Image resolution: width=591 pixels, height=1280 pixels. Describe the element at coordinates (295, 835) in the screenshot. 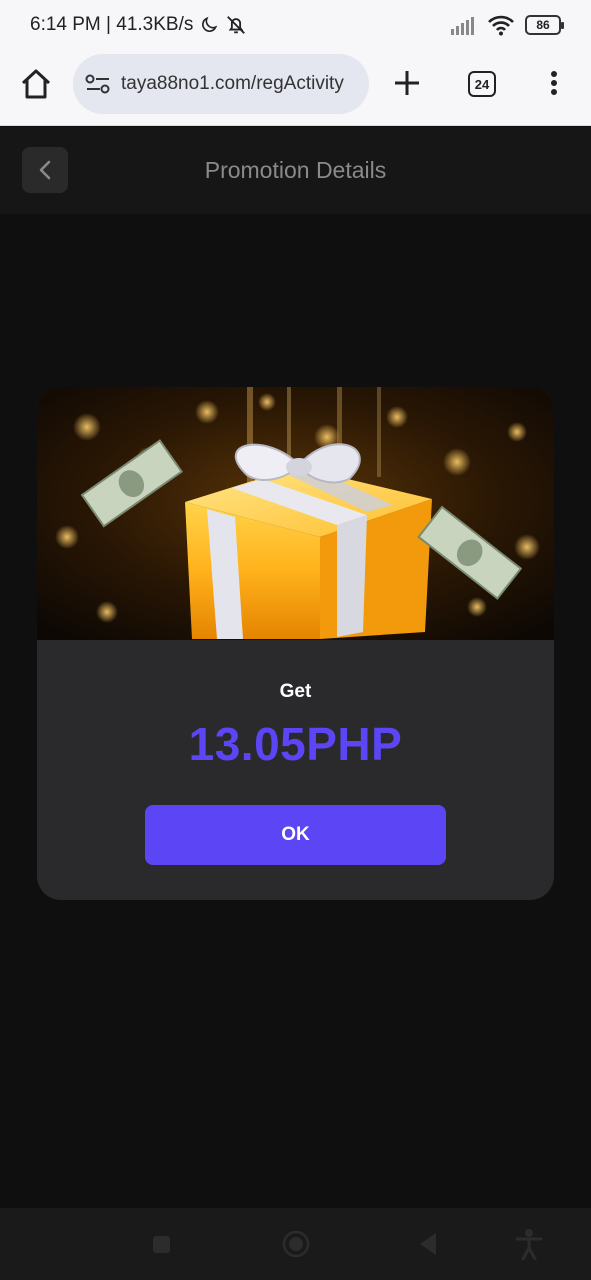

I see `ok-button: OK` at that location.